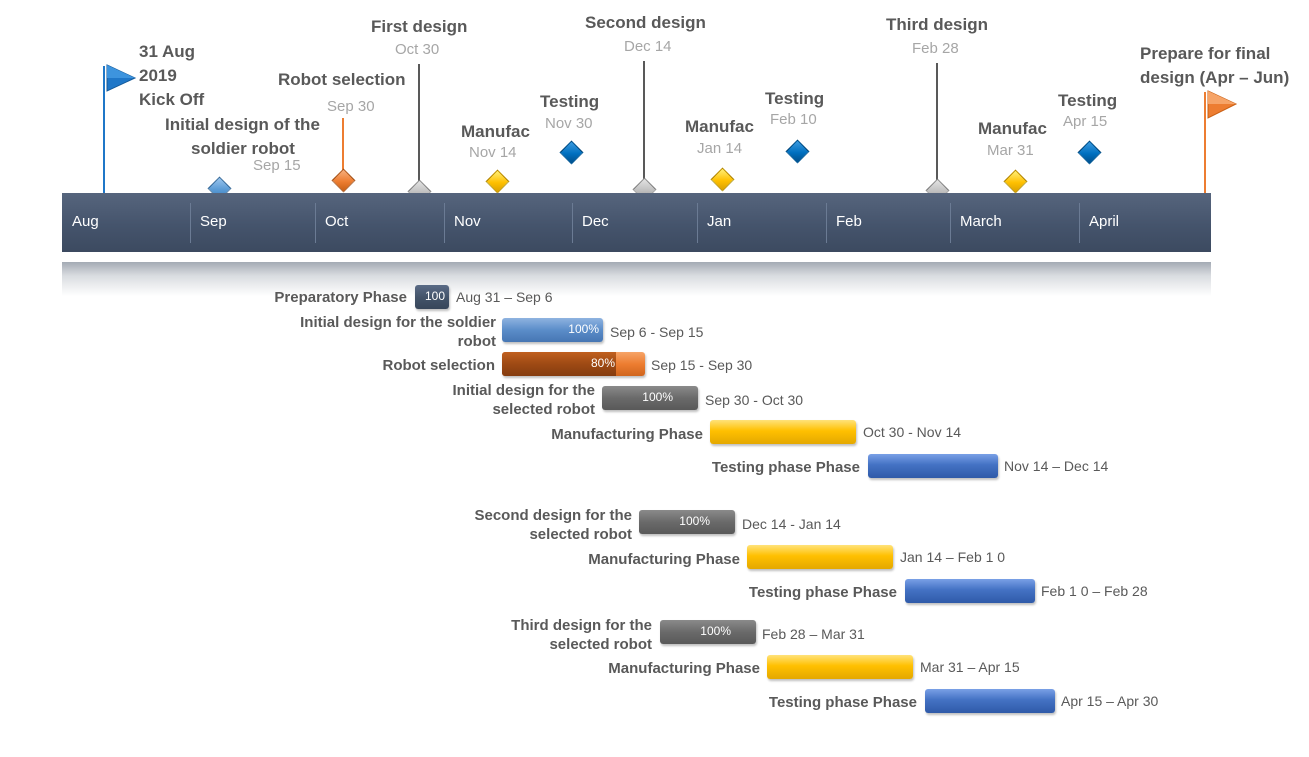 The height and width of the screenshot is (757, 1309). I want to click on kickoff-date: 31 Aug, so click(167, 51).